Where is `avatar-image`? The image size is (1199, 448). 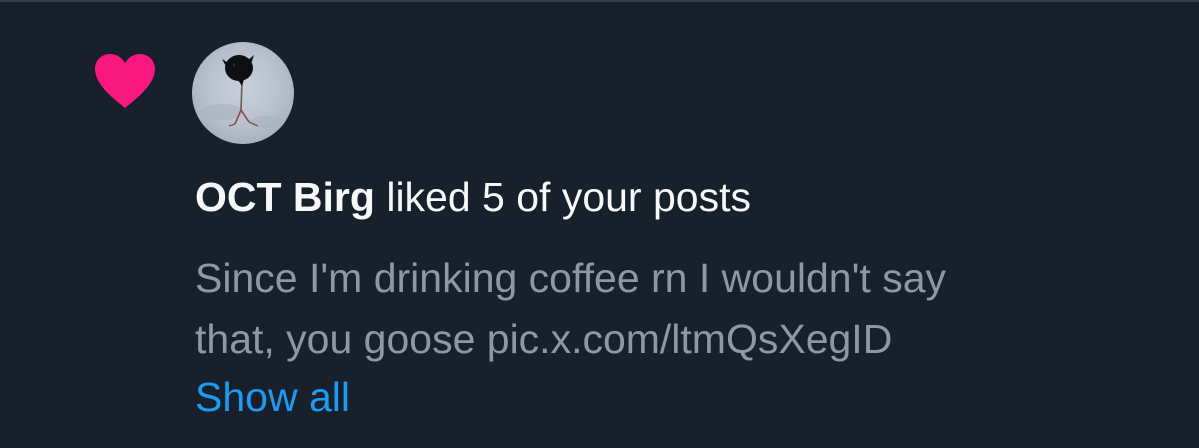
avatar-image is located at coordinates (243, 93).